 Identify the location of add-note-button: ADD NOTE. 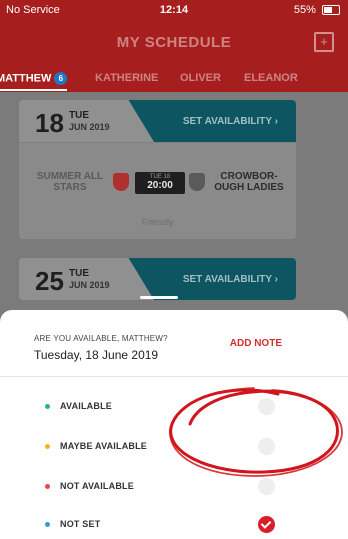
(256, 343).